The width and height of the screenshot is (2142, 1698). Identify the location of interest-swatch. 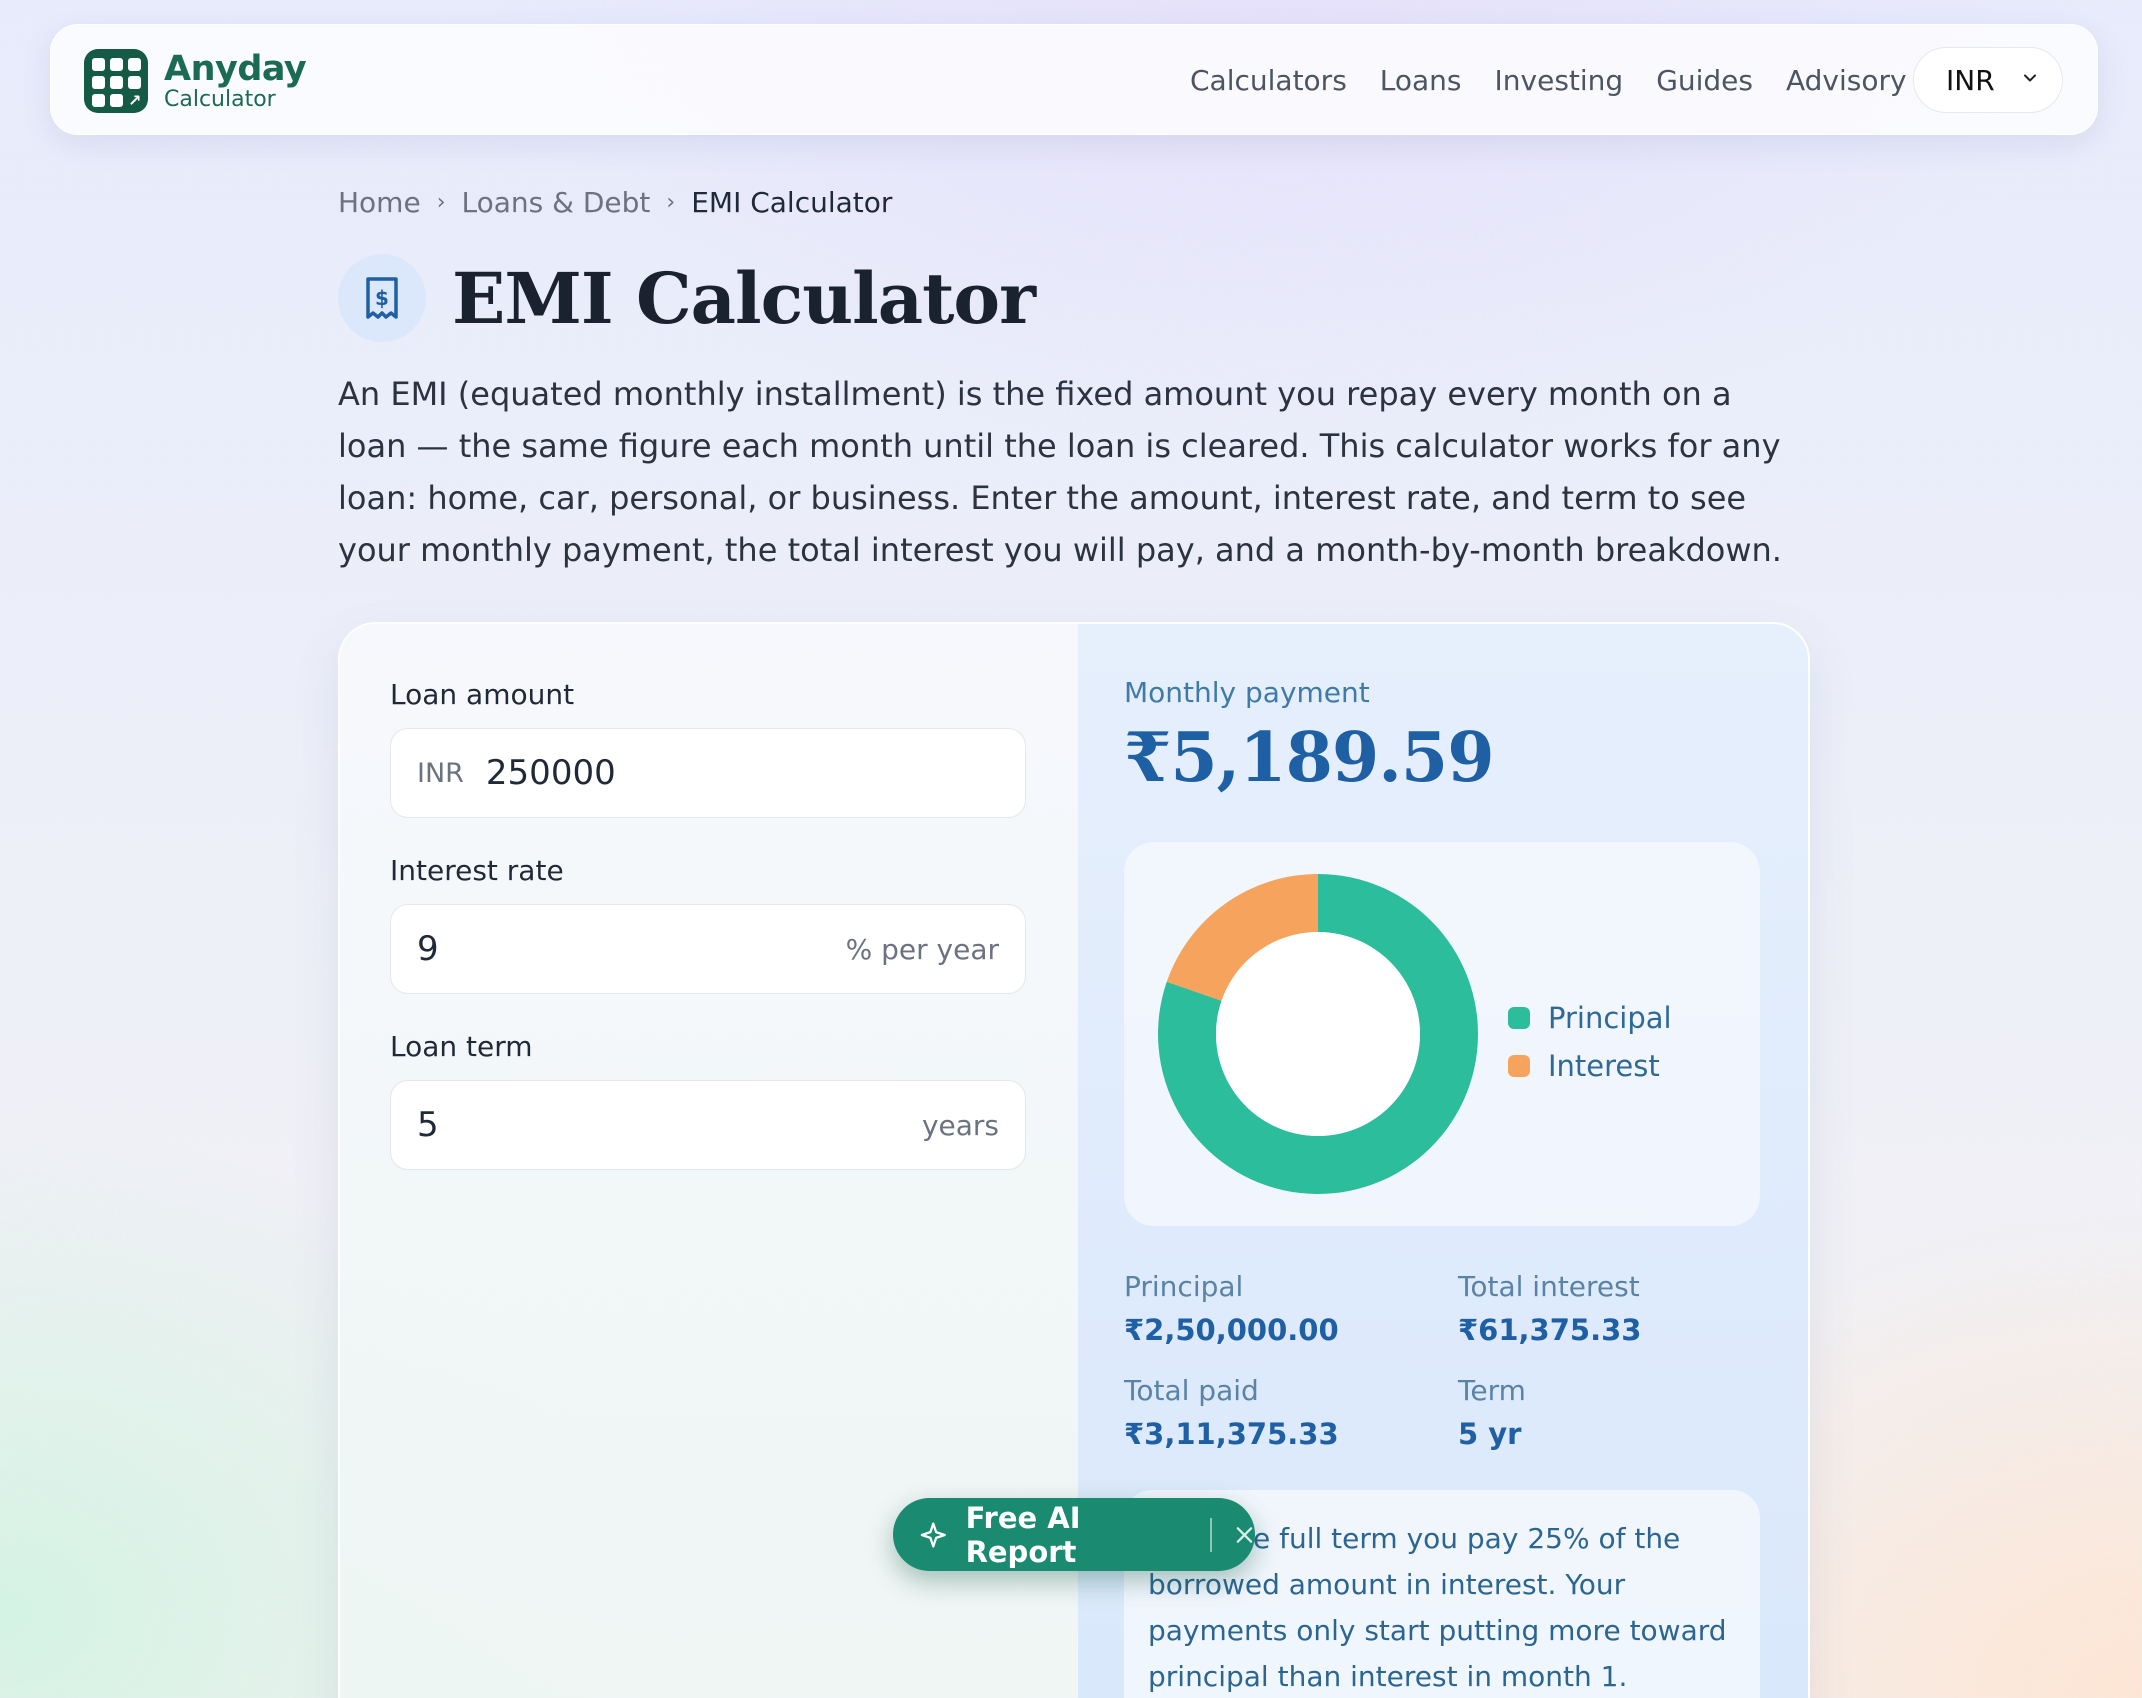
(1519, 1066).